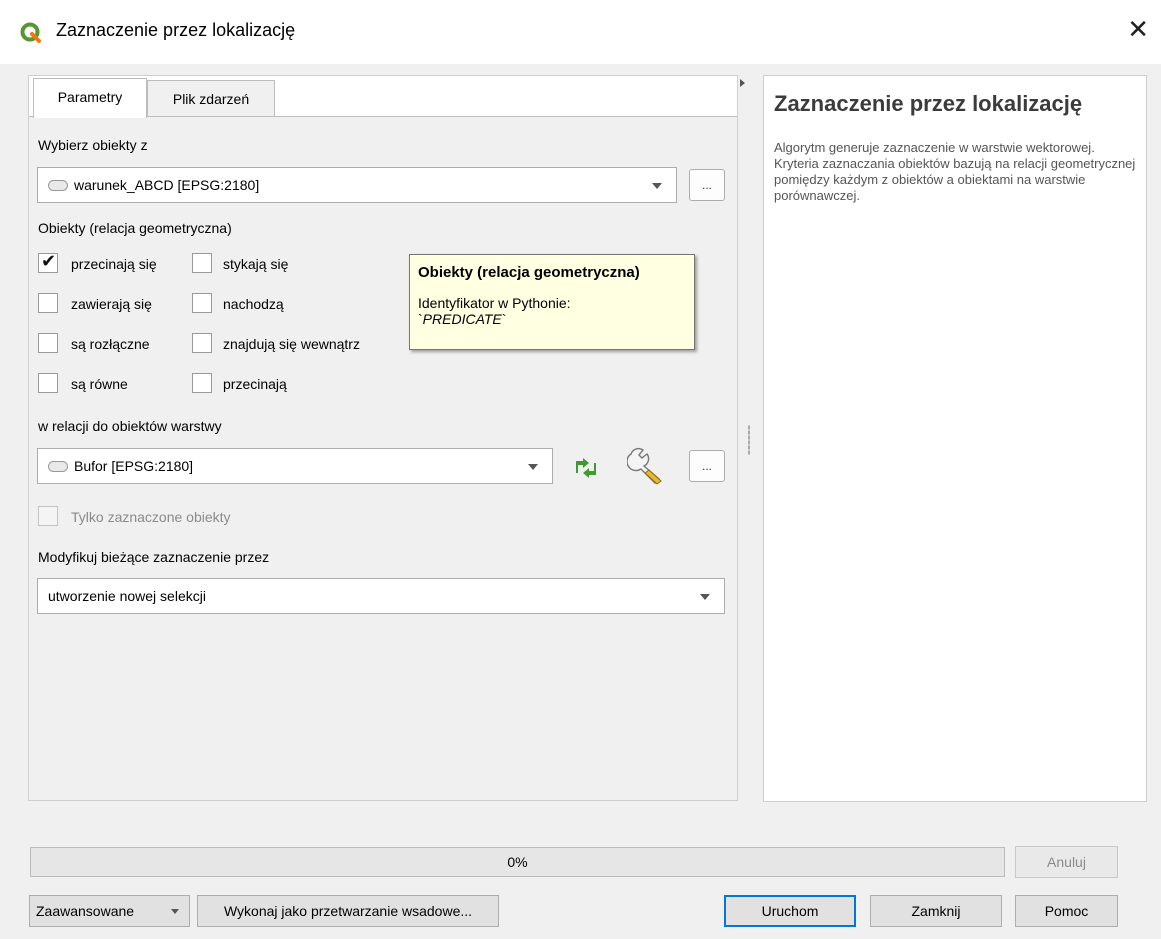 This screenshot has width=1161, height=939. I want to click on help-title: Zaznaczenie przez lokalizację, so click(928, 103).